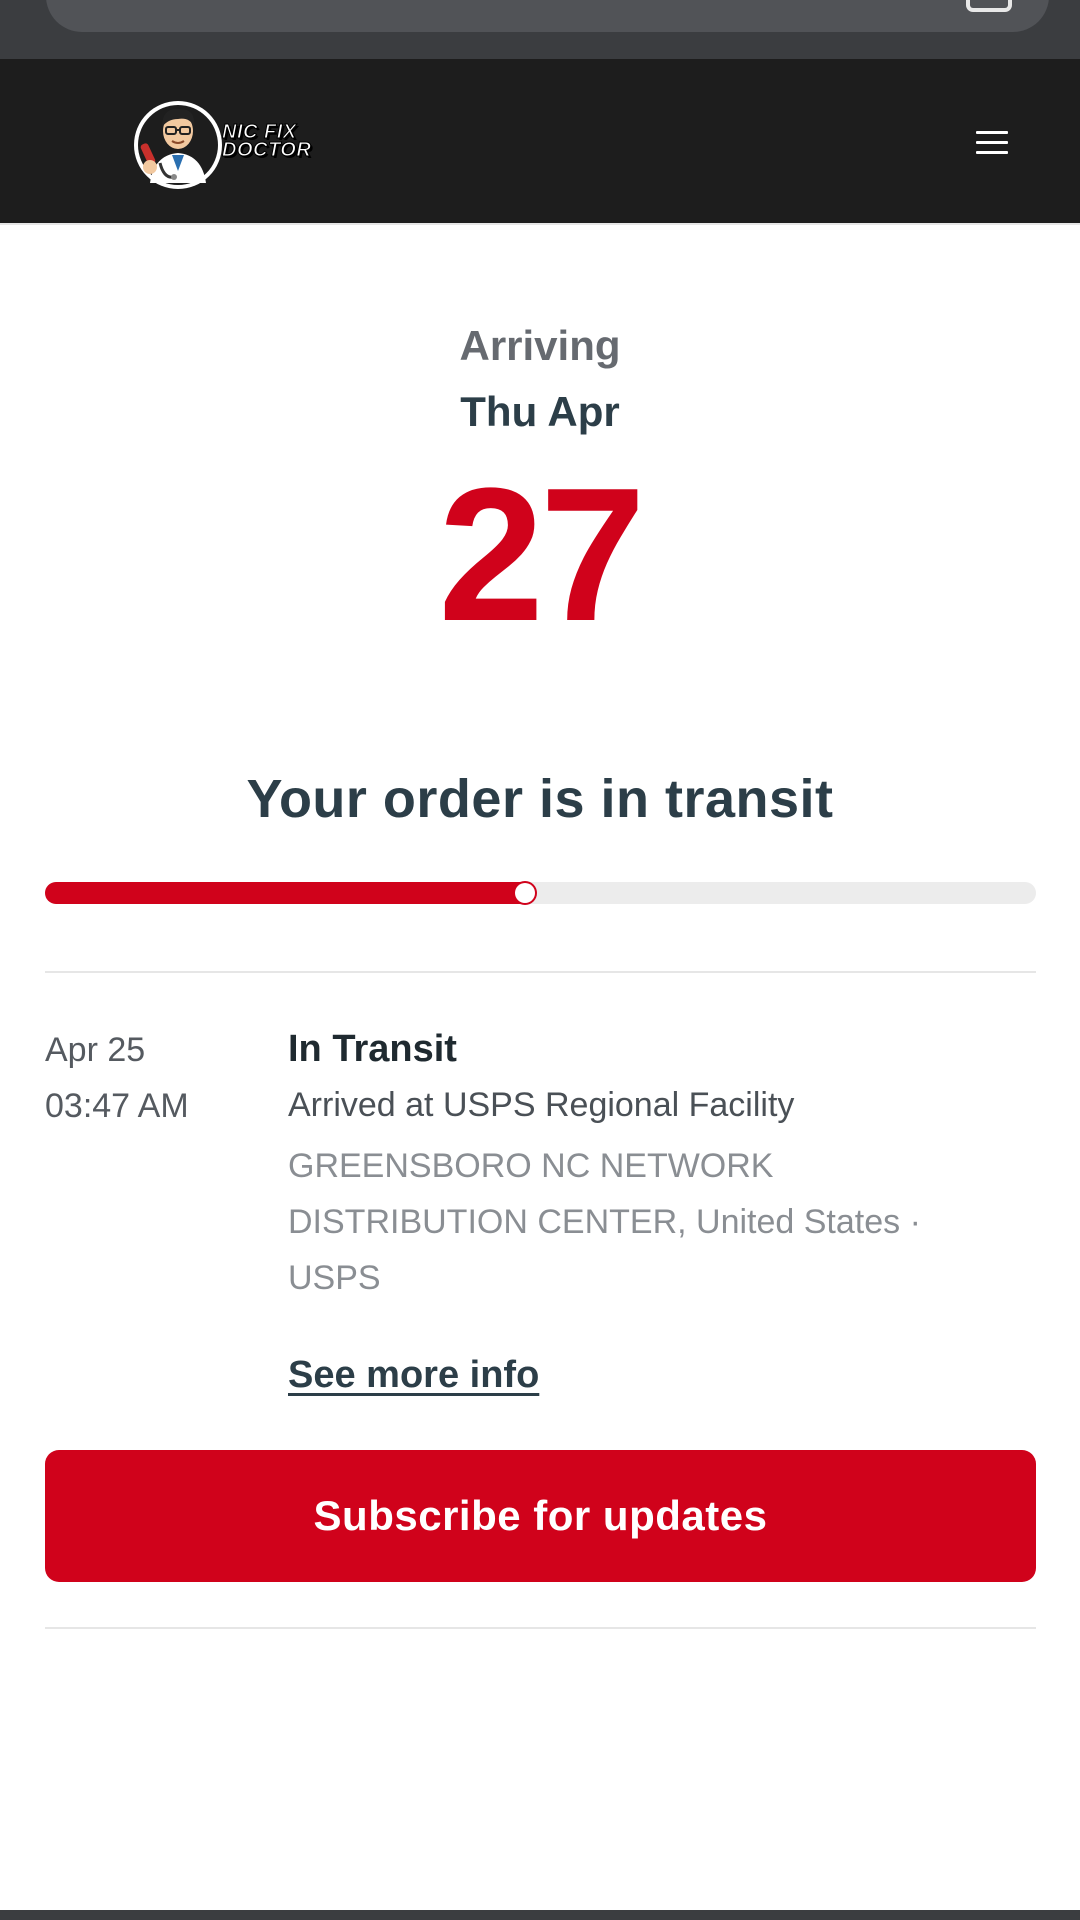 This screenshot has width=1080, height=1920. Describe the element at coordinates (540, 799) in the screenshot. I see `order-status-title: Your order is in transit` at that location.